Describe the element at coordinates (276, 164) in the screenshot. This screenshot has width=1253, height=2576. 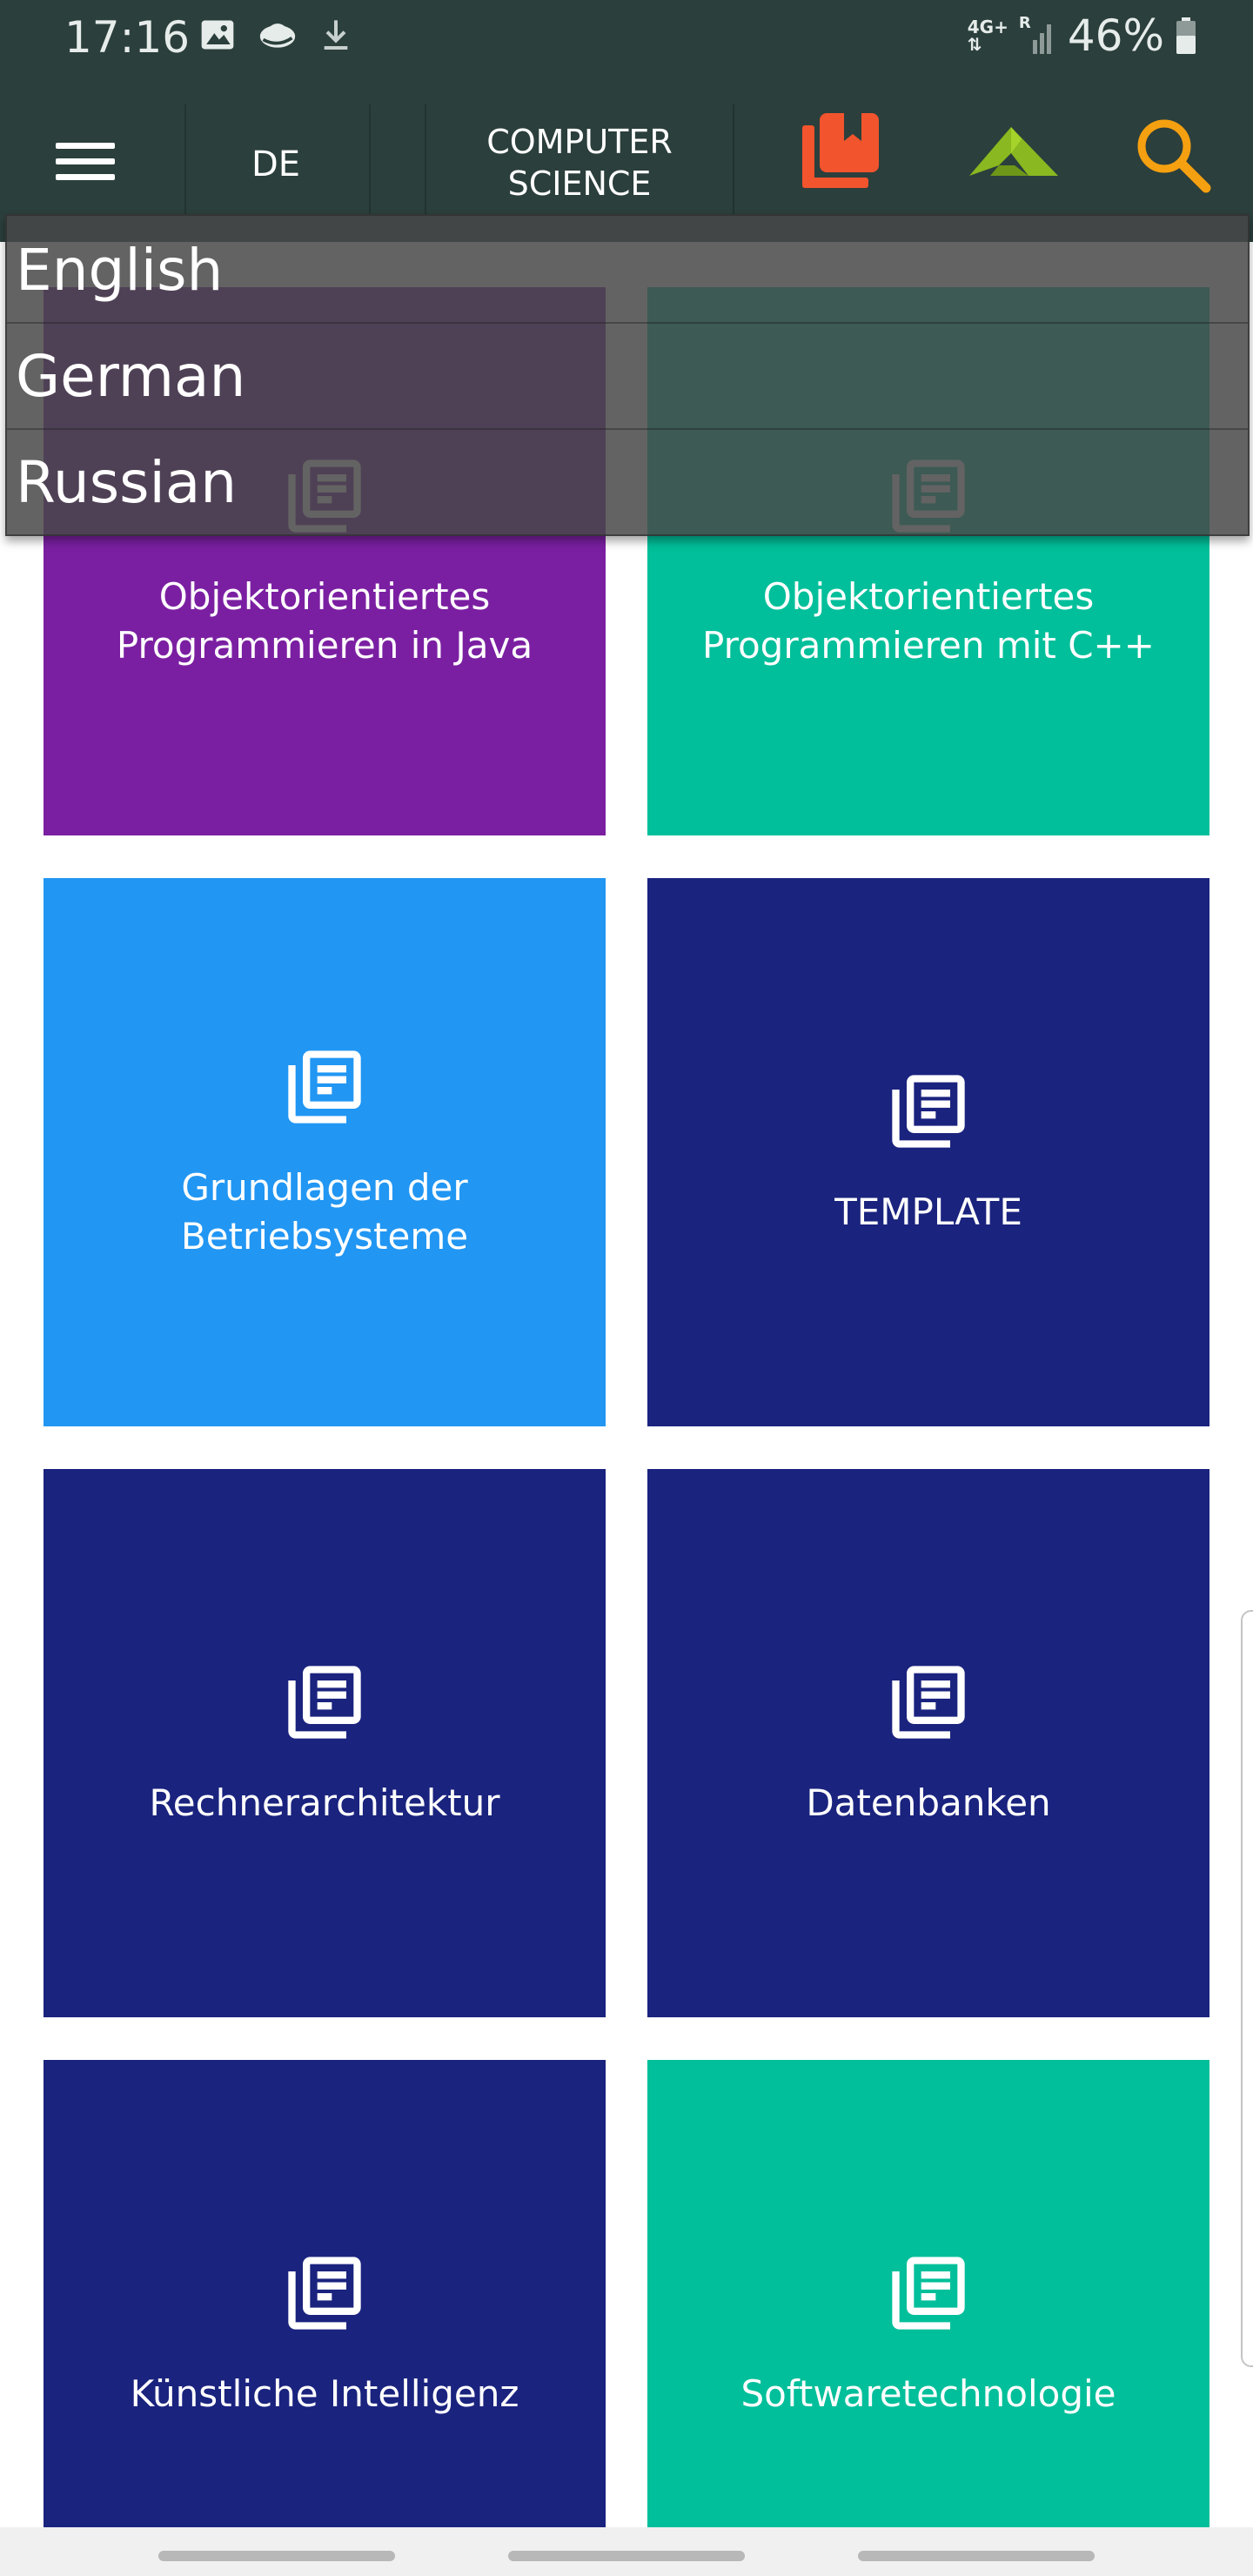
I see `language-selector-button: DE` at that location.